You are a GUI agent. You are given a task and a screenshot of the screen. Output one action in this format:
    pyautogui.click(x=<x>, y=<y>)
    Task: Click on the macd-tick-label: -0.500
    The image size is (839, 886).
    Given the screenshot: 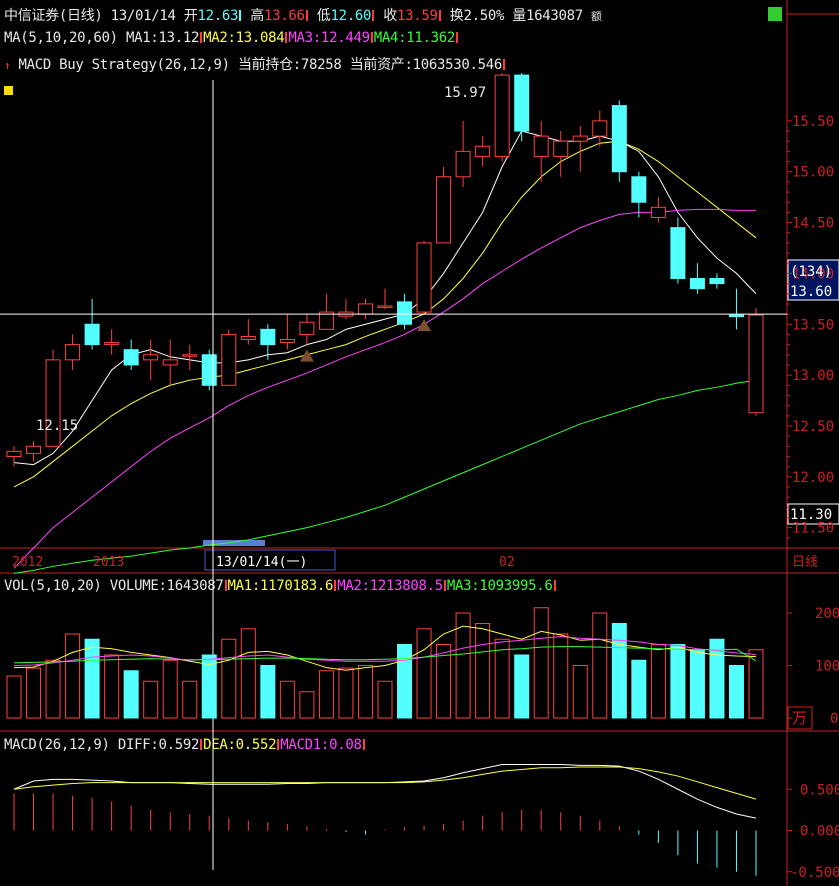 What is the action you would take?
    pyautogui.click(x=814, y=873)
    